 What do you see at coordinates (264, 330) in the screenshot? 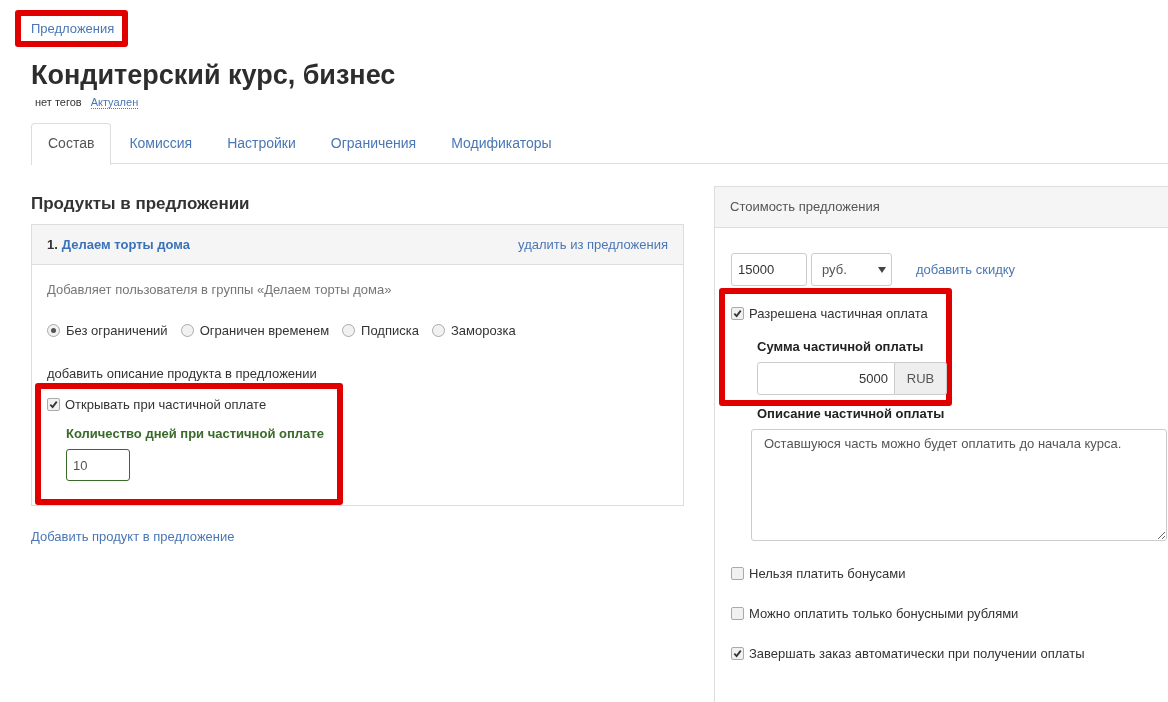
I see `radio-label: Ограничен временем` at bounding box center [264, 330].